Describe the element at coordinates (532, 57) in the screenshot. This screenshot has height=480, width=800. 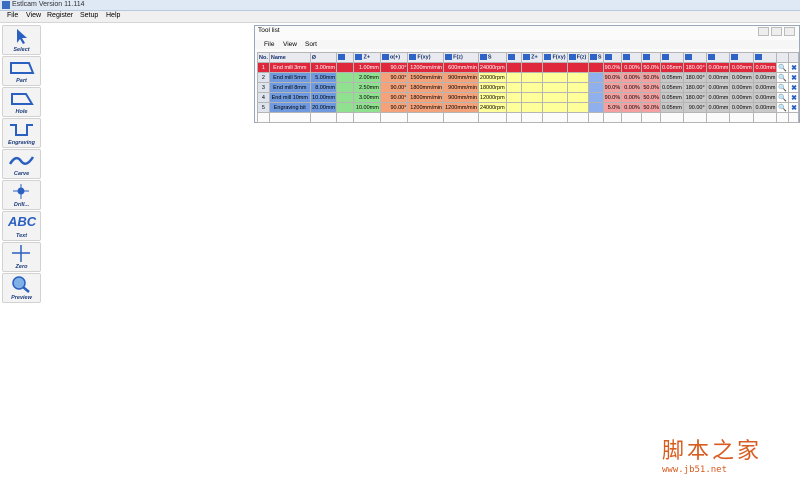
I see `table-header-cell: Z+` at that location.